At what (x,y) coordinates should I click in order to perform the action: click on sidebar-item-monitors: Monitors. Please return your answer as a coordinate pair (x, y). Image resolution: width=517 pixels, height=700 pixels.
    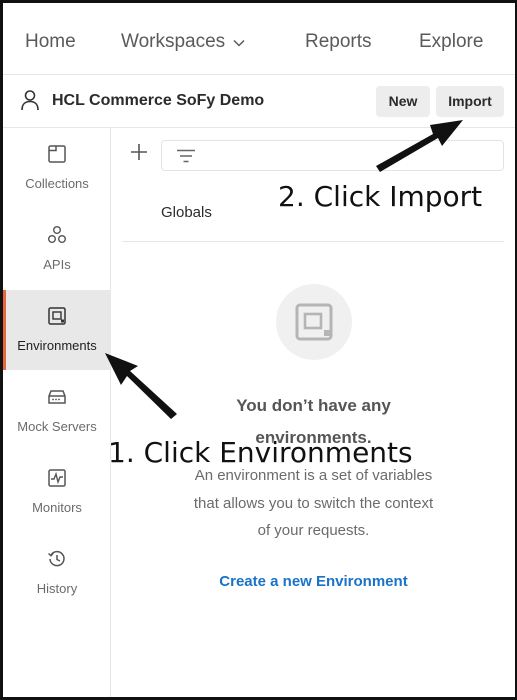
    Looking at the image, I should click on (57, 492).